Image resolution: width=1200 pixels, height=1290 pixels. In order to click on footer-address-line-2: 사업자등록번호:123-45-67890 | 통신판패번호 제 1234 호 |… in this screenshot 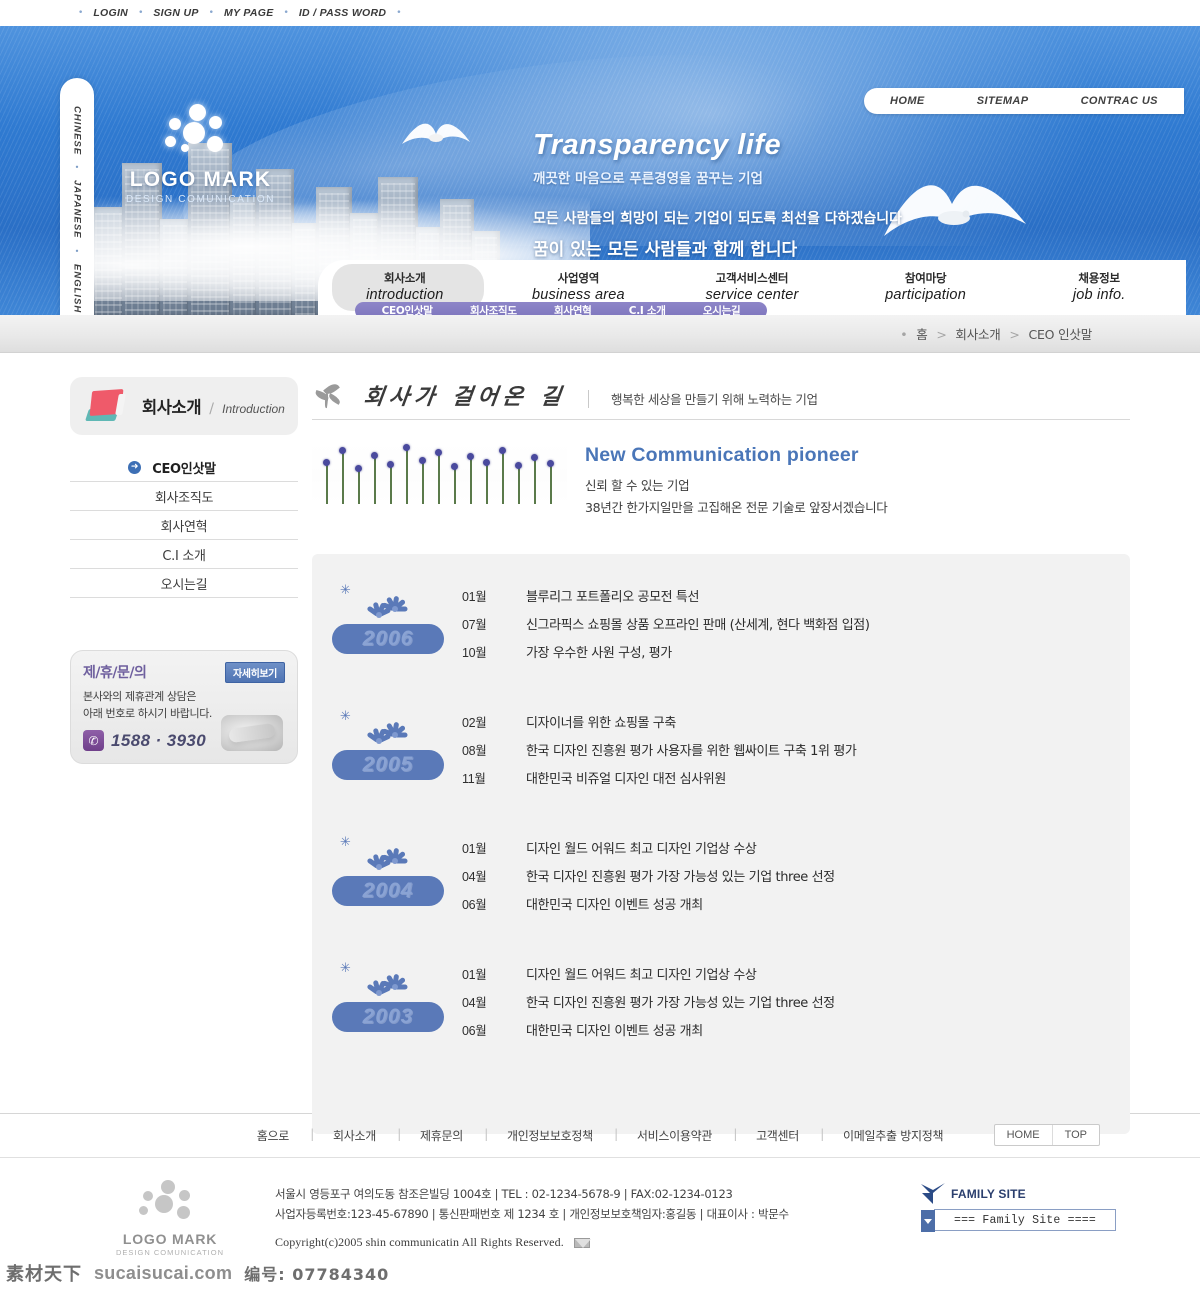, I will do `click(532, 1214)`.